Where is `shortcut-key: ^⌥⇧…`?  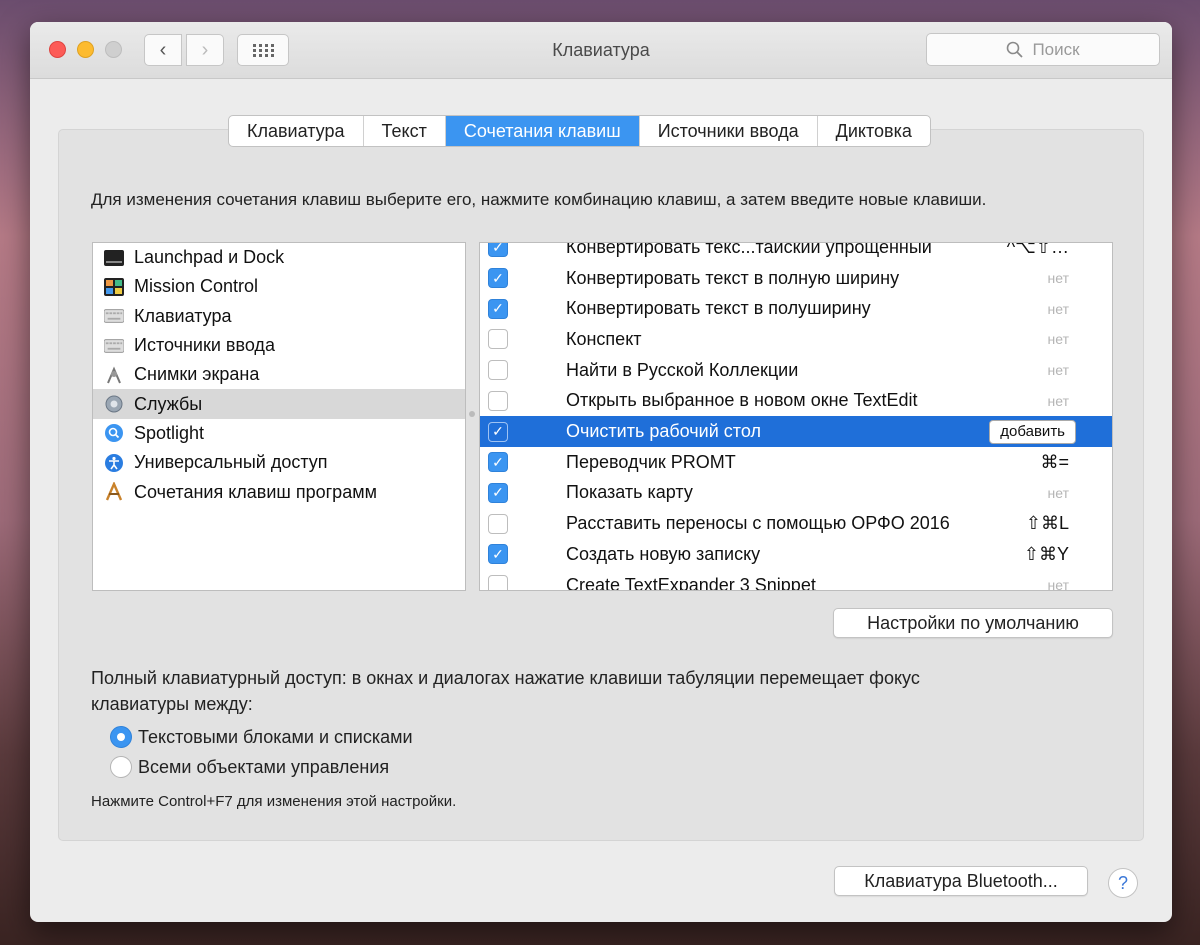
shortcut-key: ^⌥⇧… is located at coordinates (1038, 250).